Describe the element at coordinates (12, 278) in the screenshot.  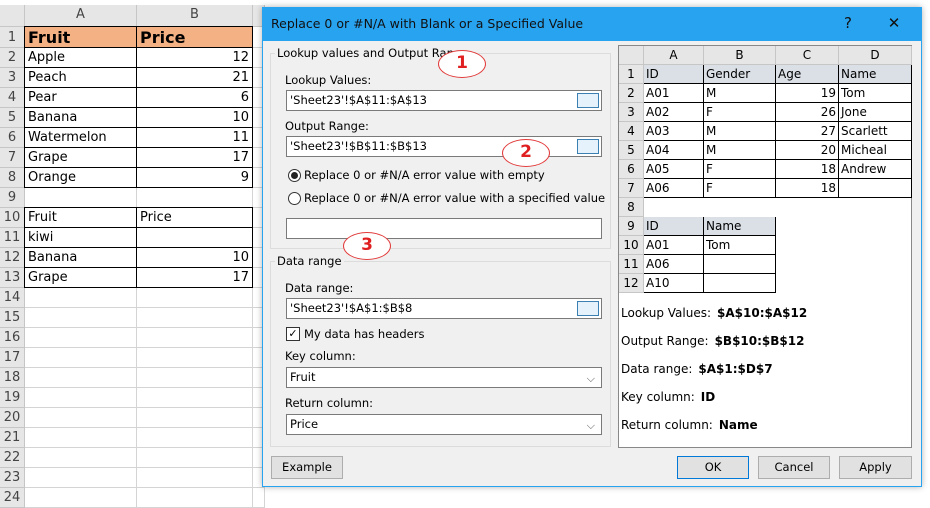
I see `row-header: 13` at that location.